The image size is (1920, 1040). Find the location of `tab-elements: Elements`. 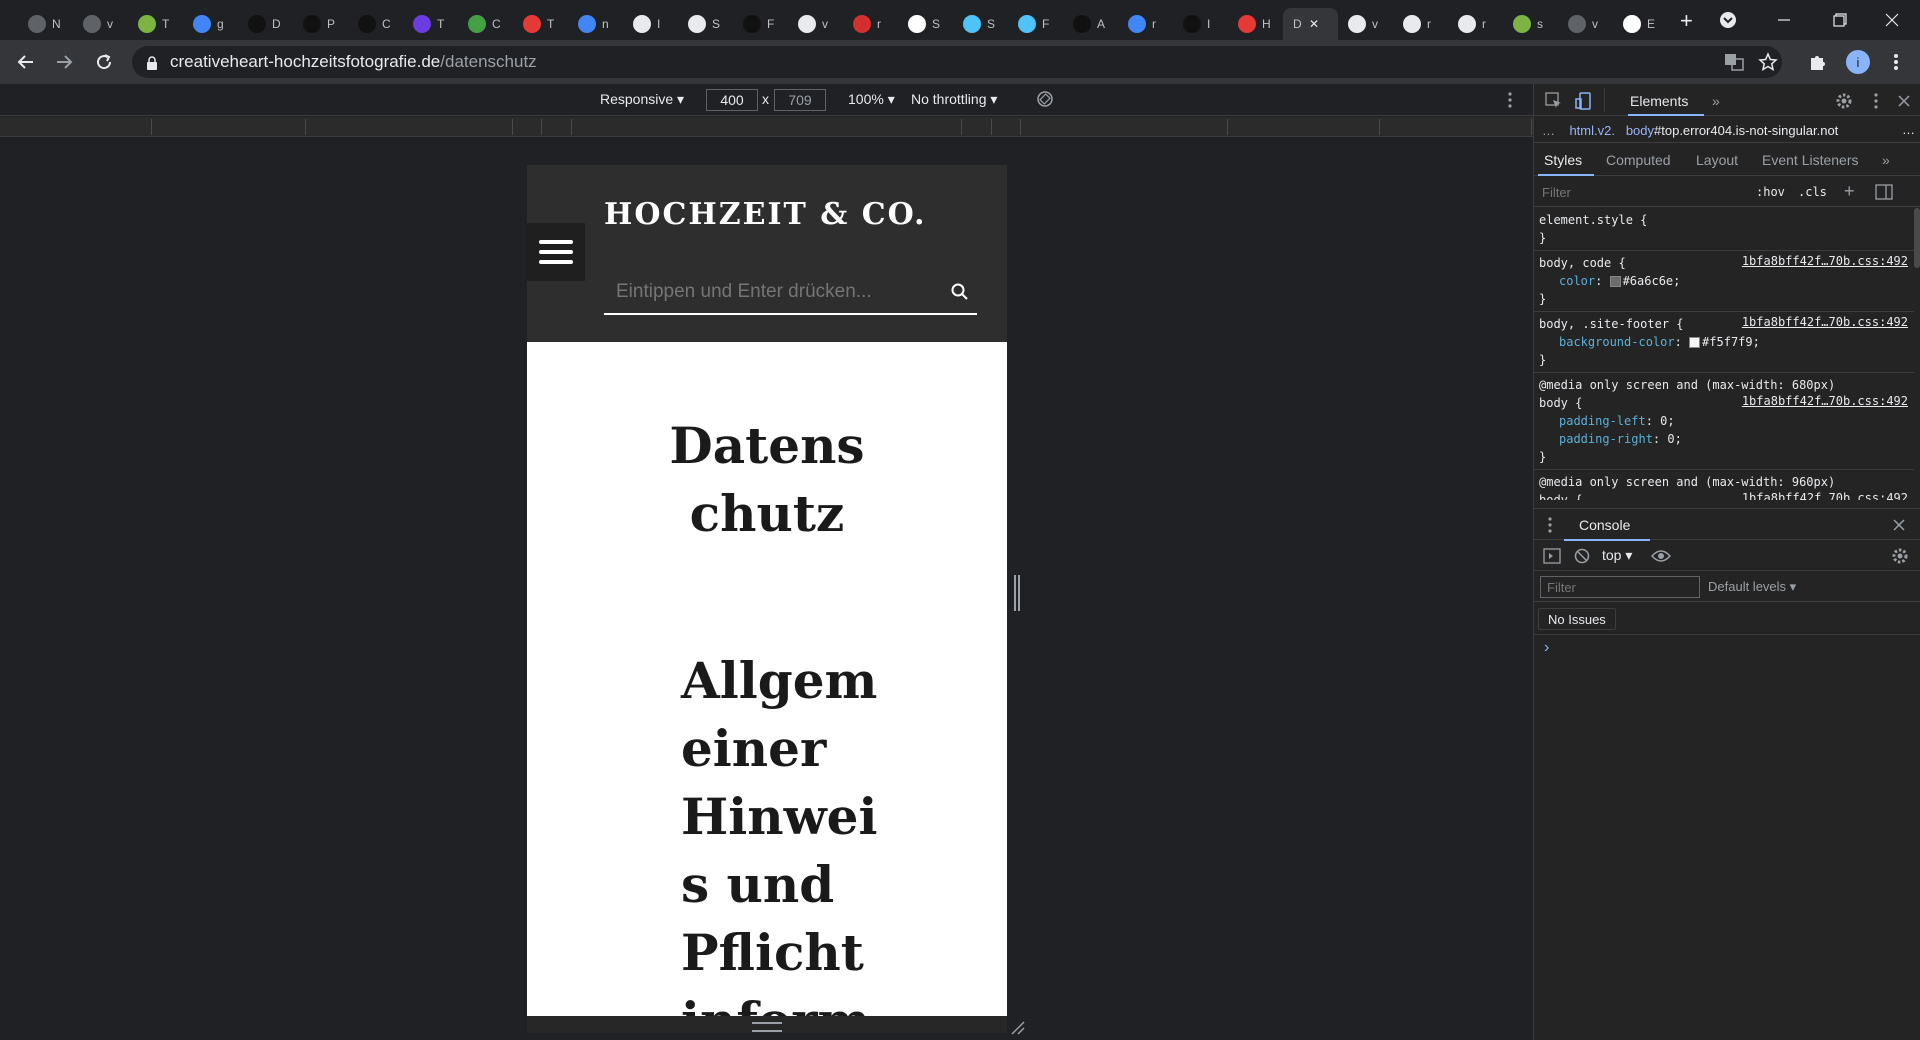

tab-elements: Elements is located at coordinates (1659, 101).